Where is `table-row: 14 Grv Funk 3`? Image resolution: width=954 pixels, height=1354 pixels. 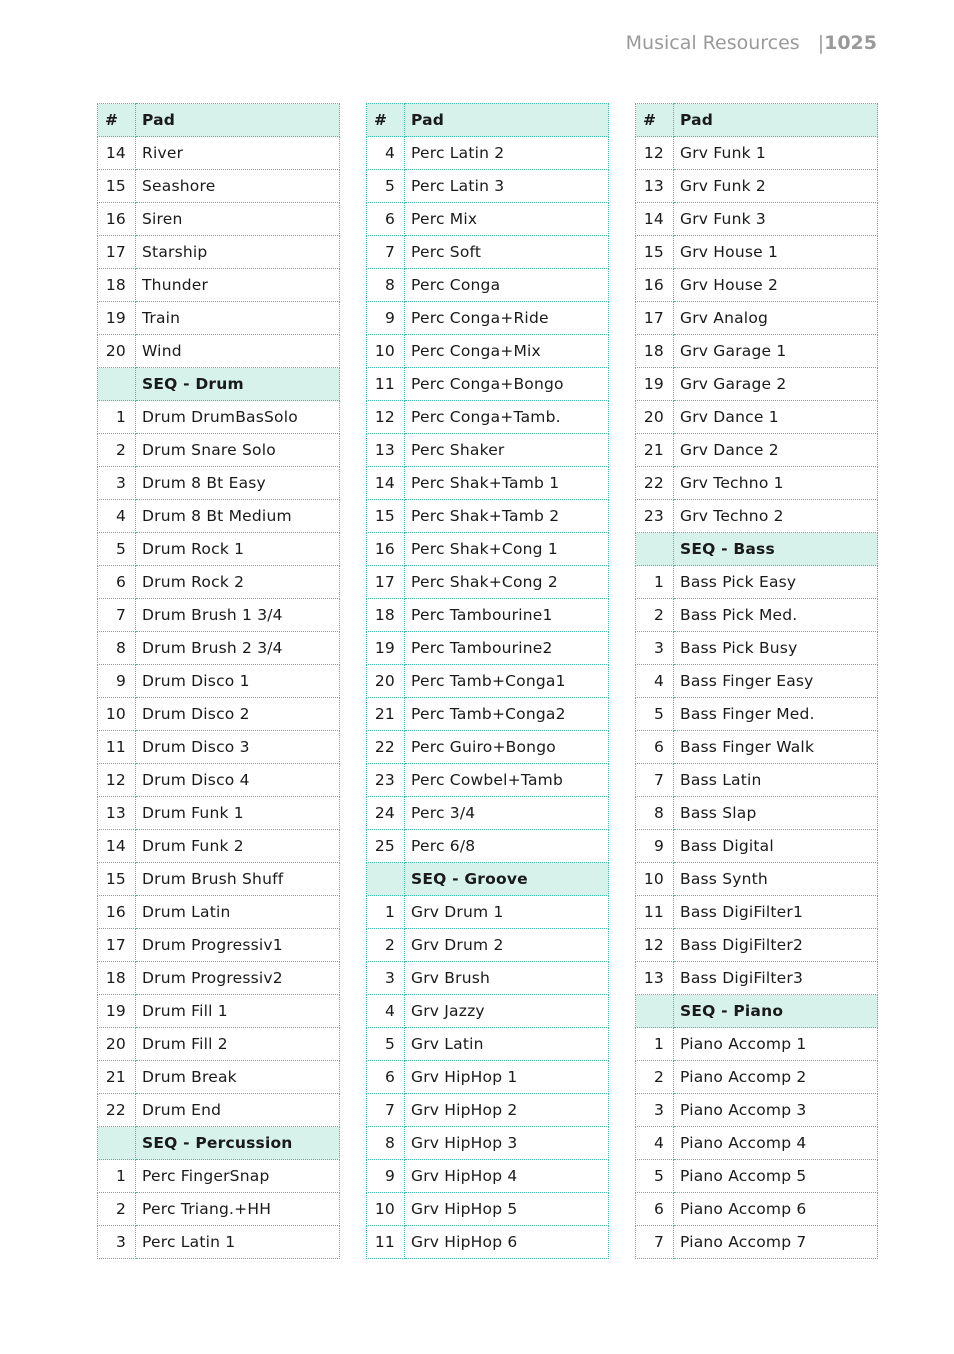
table-row: 14 Grv Funk 3 is located at coordinates (756, 219).